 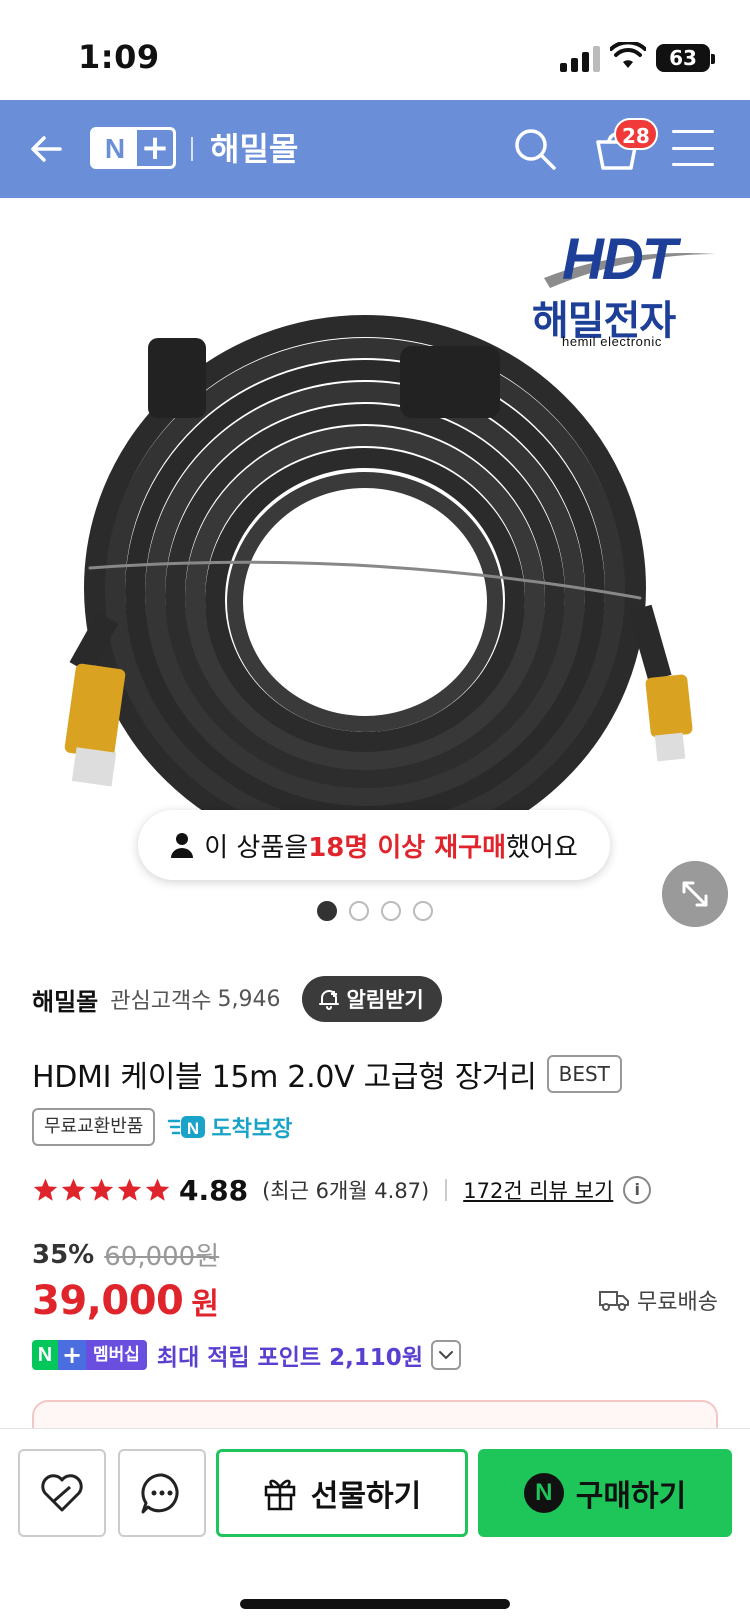 What do you see at coordinates (182, 845) in the screenshot?
I see `person-icon` at bounding box center [182, 845].